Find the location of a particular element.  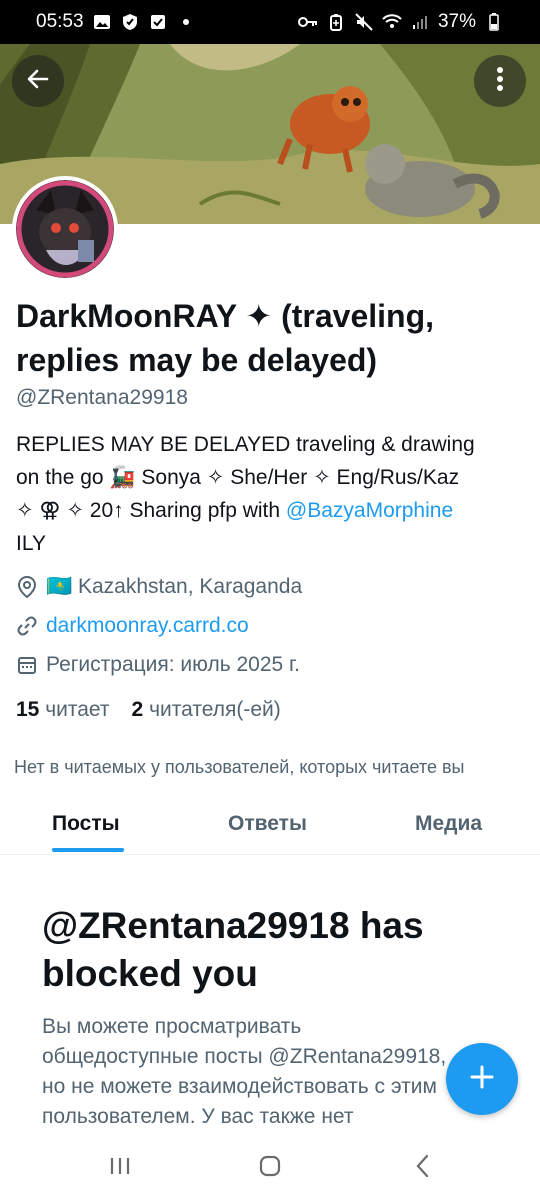

location-pin-icon is located at coordinates (27, 587).